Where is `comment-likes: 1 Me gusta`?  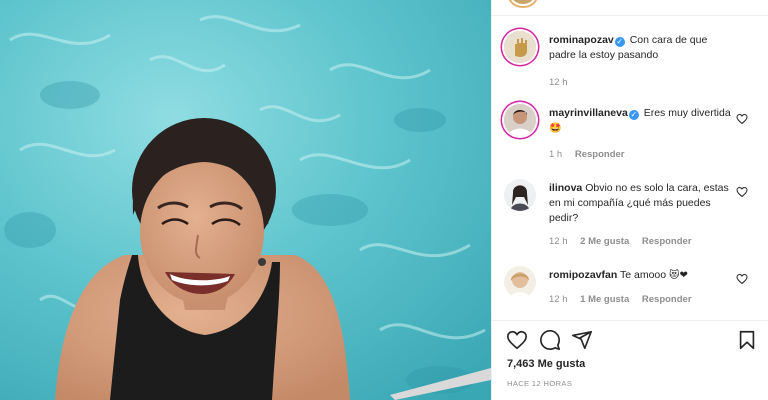
comment-likes: 1 Me gusta is located at coordinates (604, 299).